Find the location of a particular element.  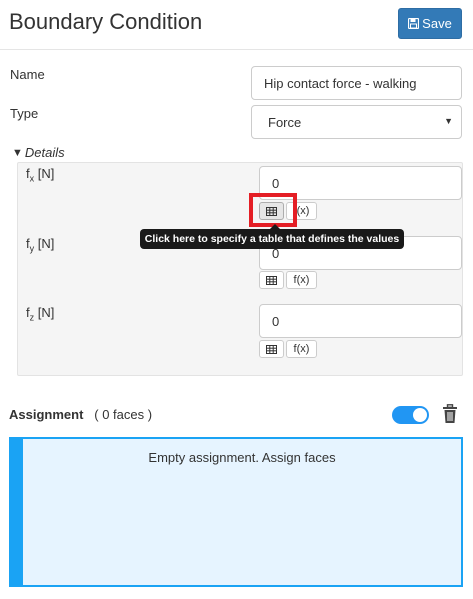

fx-function-button: f(x) is located at coordinates (301, 211).